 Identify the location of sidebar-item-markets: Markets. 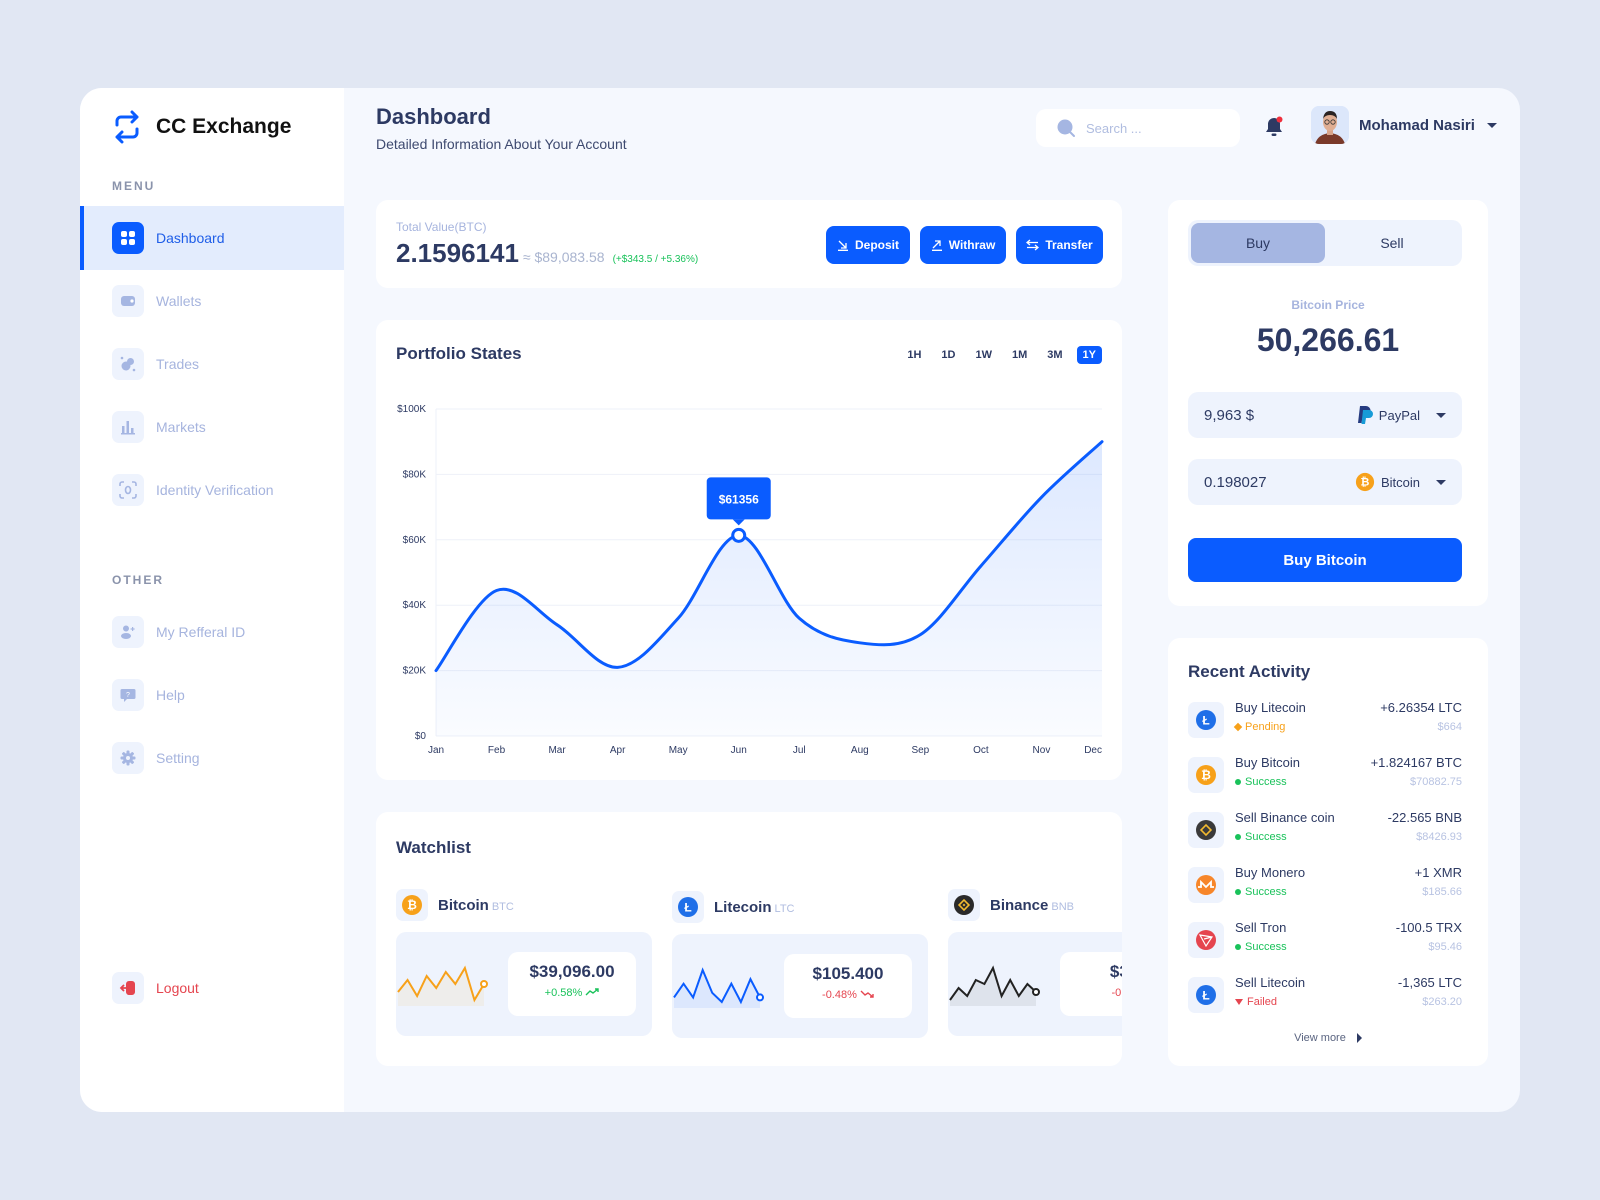
(212, 427).